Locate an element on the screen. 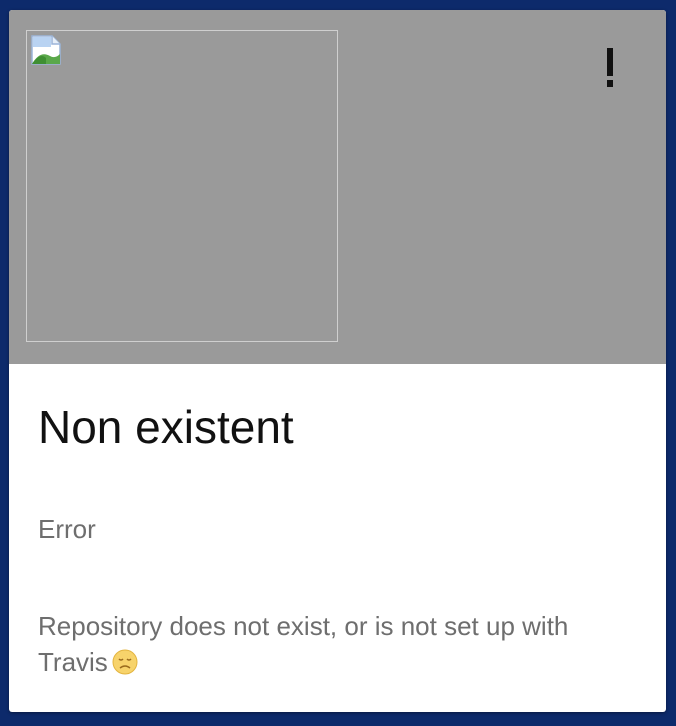 Image resolution: width=676 pixels, height=726 pixels. repository-title: Non existent is located at coordinates (166, 427).